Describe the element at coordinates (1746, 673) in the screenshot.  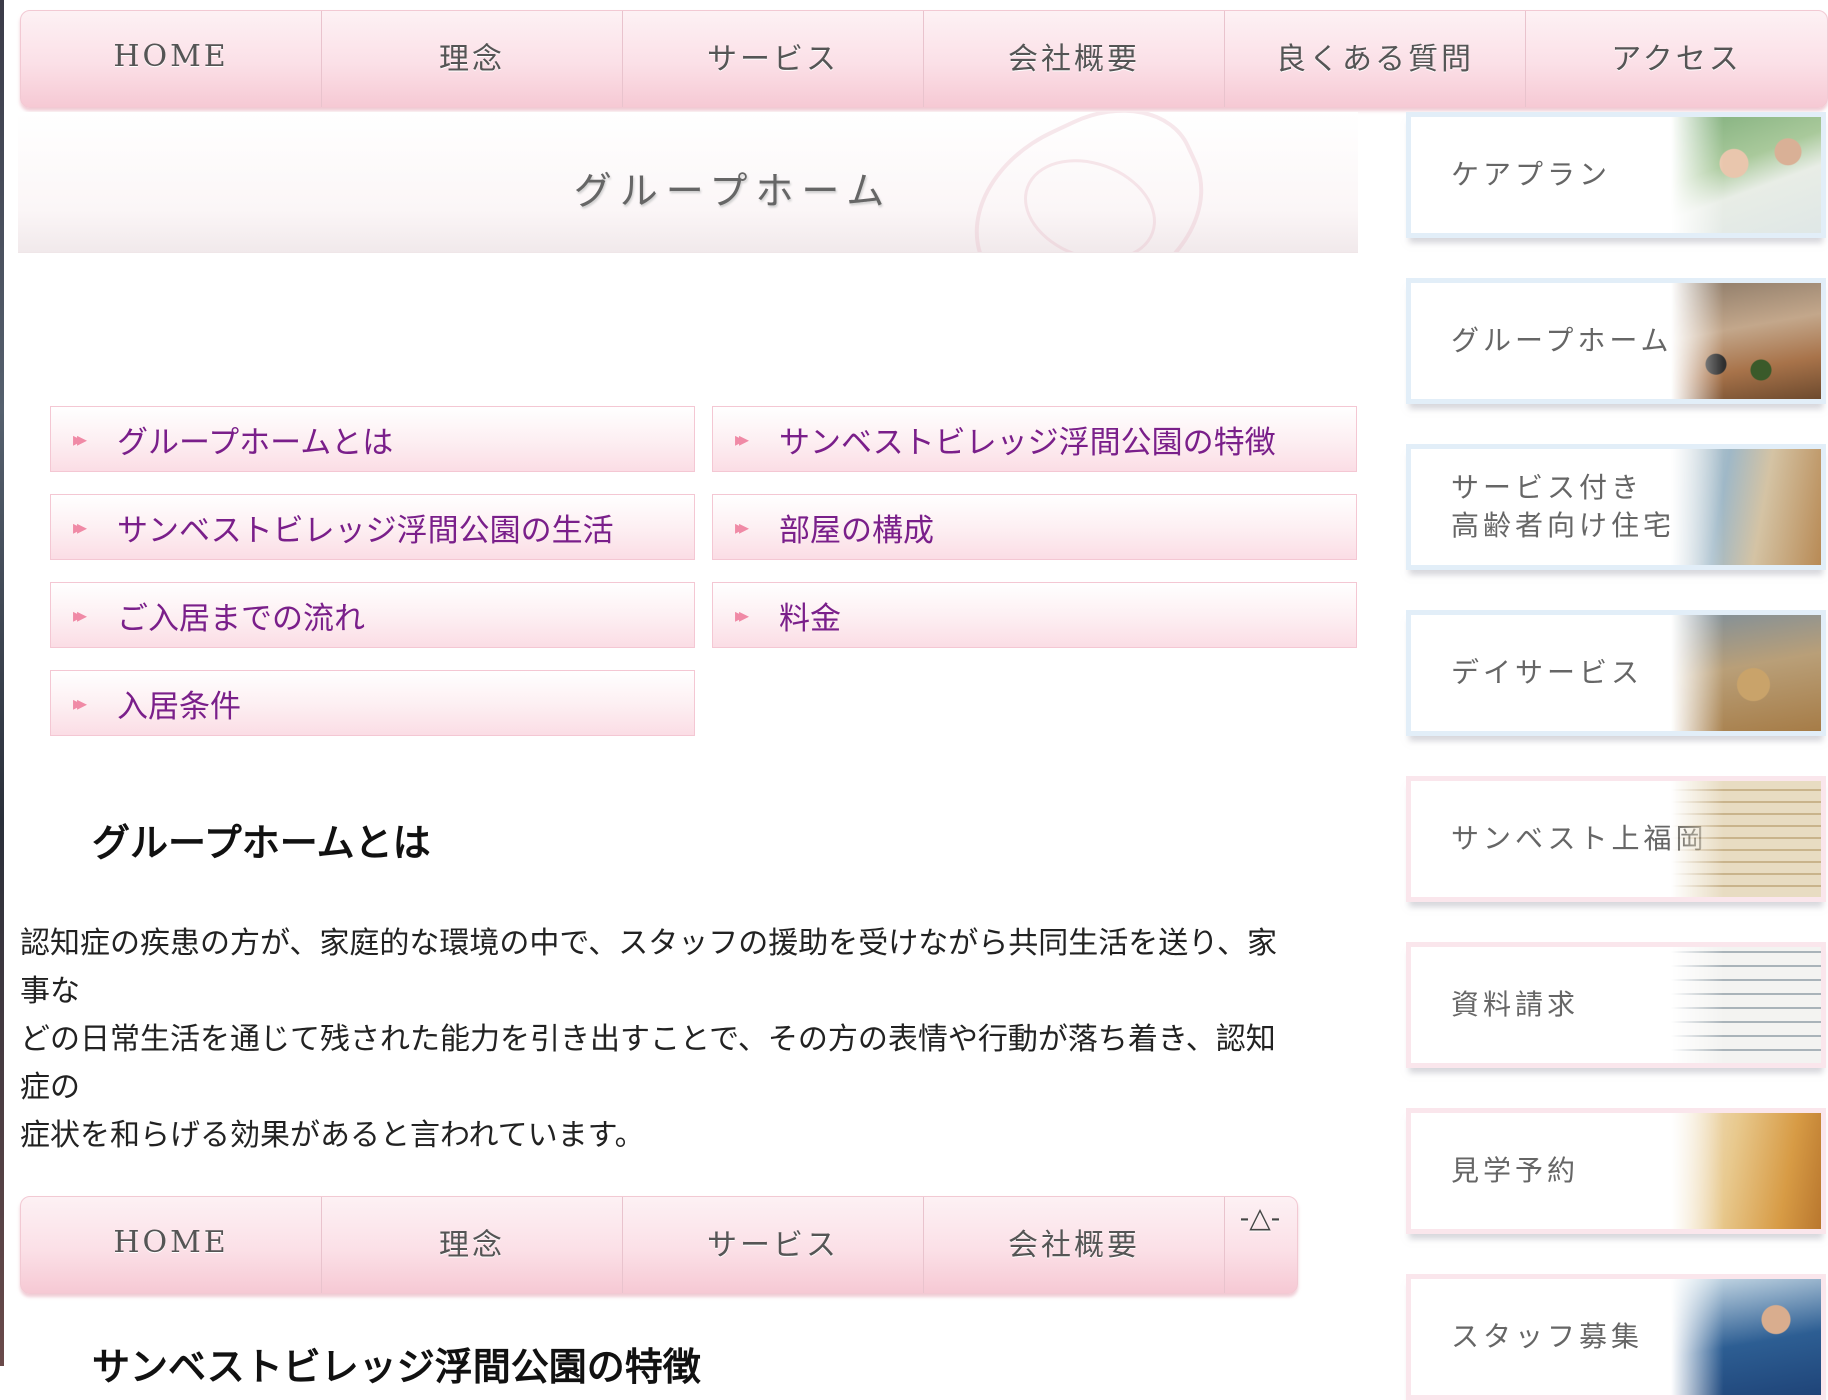
I see `day-service-photo` at that location.